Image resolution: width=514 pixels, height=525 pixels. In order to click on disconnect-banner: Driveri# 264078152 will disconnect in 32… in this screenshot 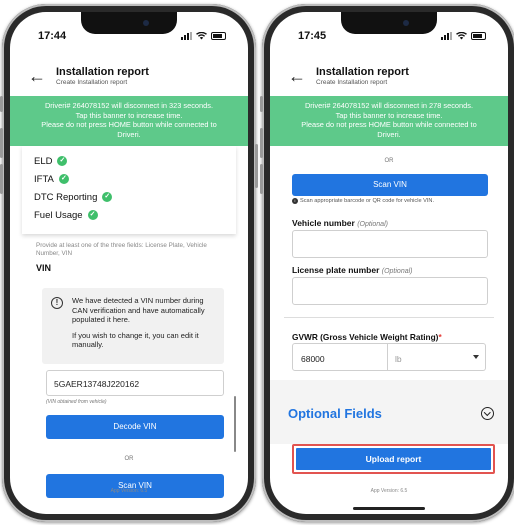, I will do `click(129, 121)`.